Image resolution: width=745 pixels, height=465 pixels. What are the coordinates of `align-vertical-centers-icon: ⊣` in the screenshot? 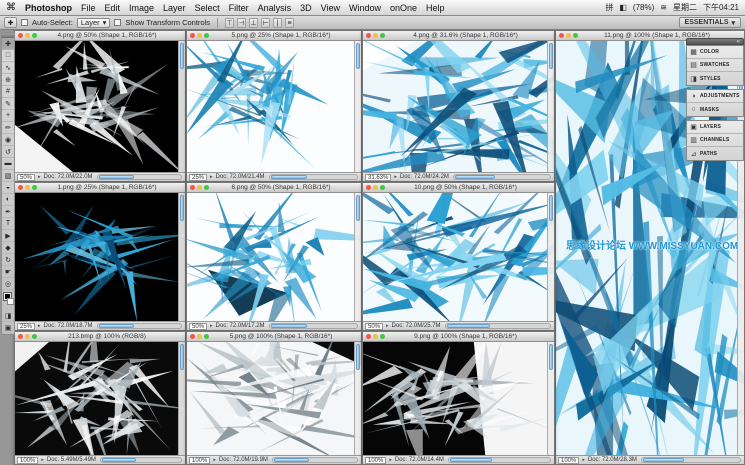 It's located at (242, 22).